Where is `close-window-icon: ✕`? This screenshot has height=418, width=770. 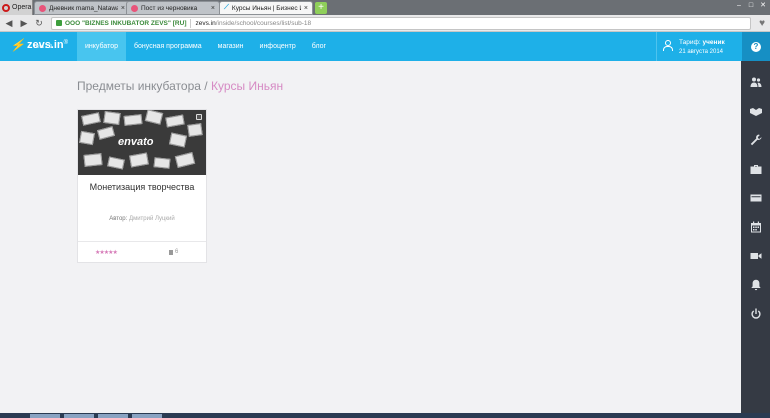
close-window-icon: ✕ is located at coordinates (763, 6).